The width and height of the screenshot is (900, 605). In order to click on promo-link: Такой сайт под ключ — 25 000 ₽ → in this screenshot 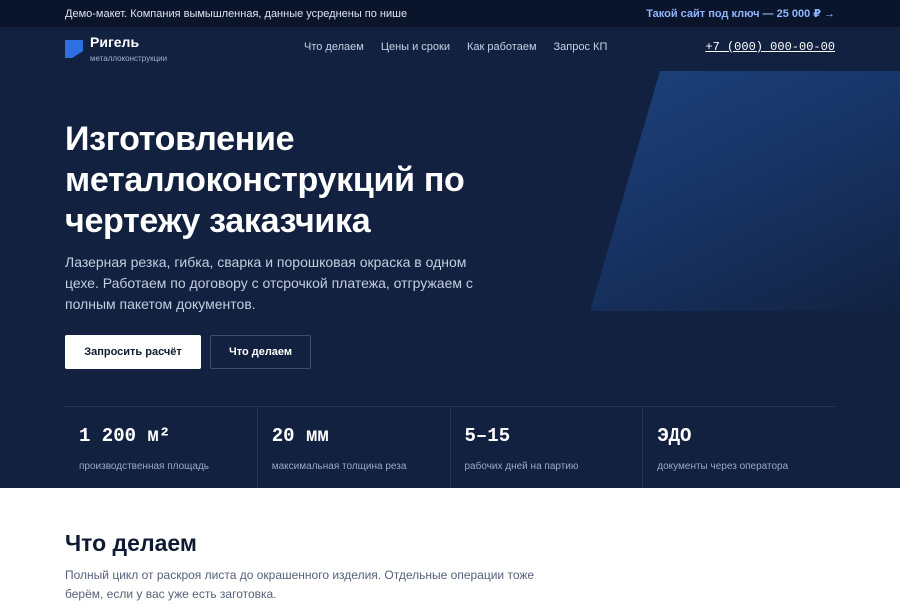, I will do `click(740, 13)`.